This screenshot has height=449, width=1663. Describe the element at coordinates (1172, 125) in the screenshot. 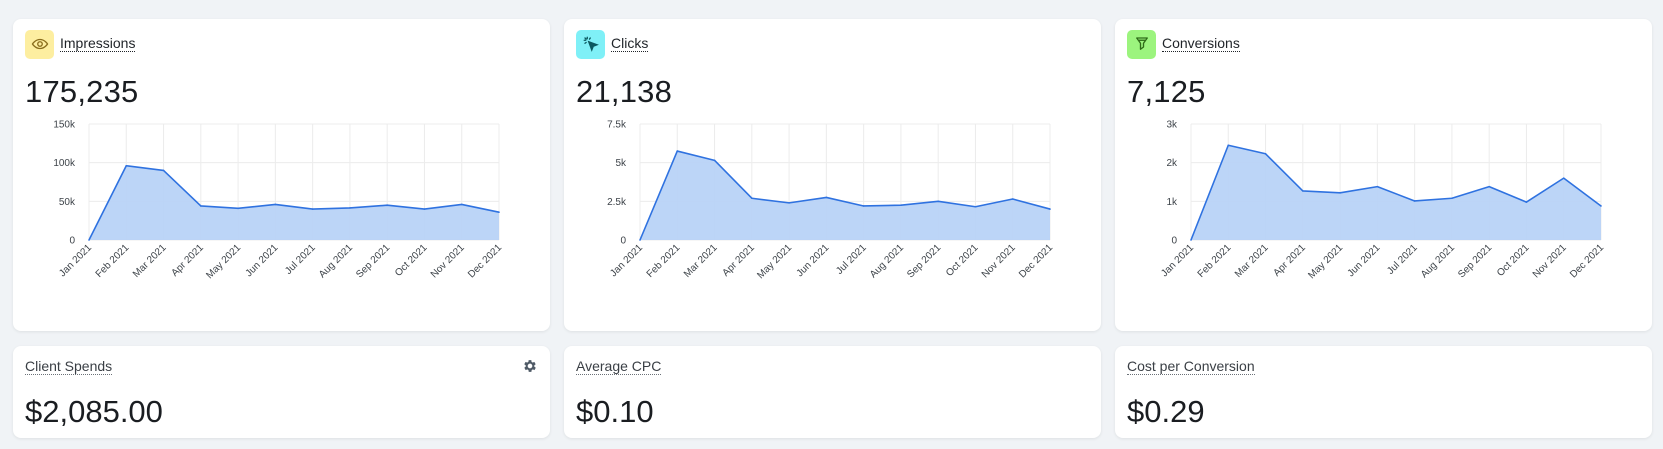

I see `y-tick-label: 3k` at that location.